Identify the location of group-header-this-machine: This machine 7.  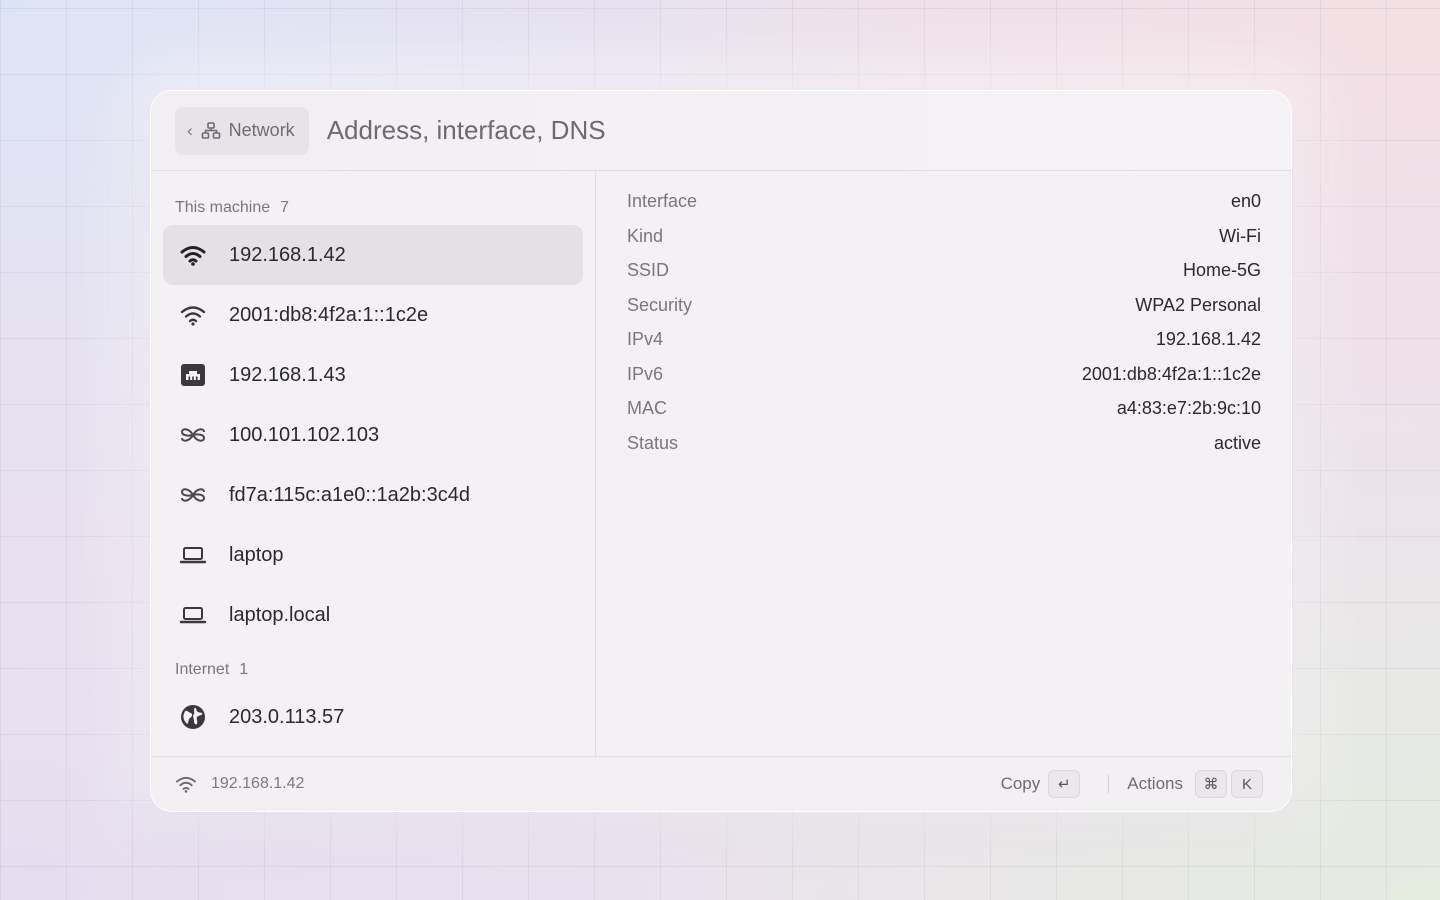
(232, 208).